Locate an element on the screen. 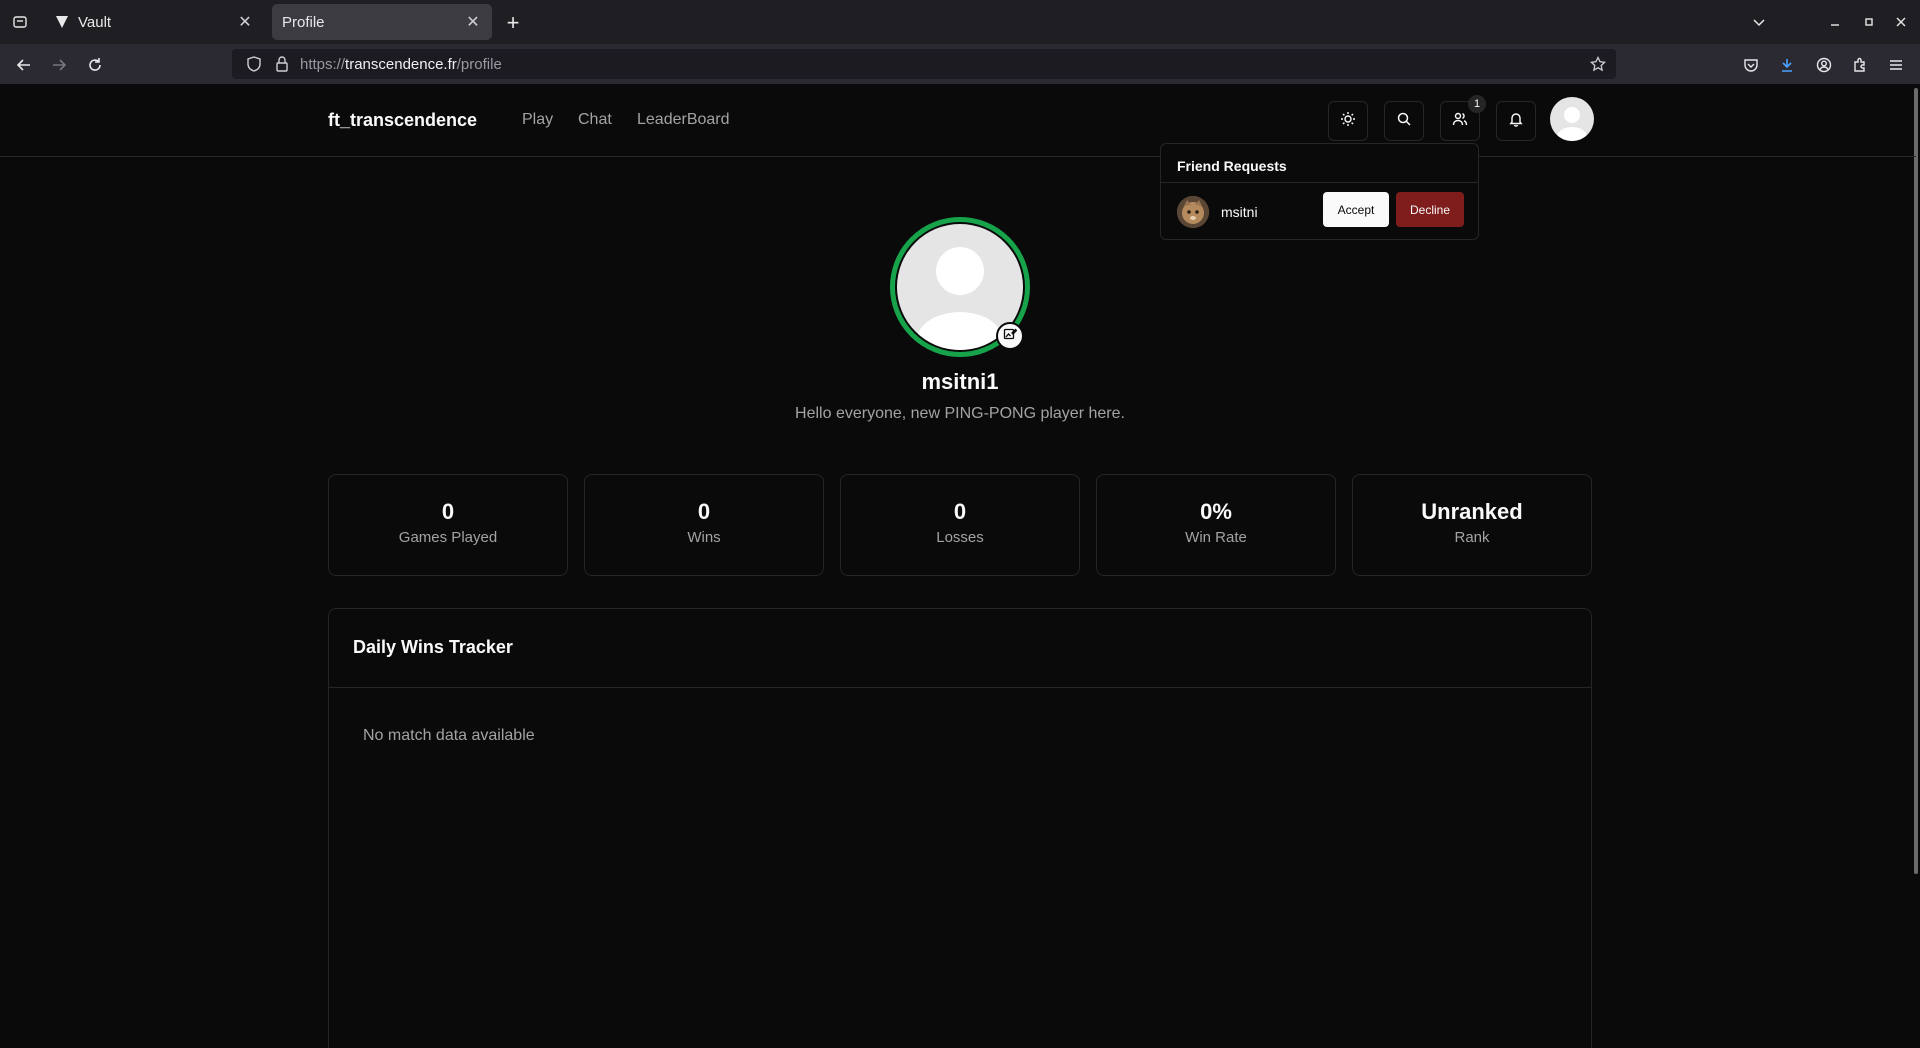  image-edit-icon is located at coordinates (1010, 336).